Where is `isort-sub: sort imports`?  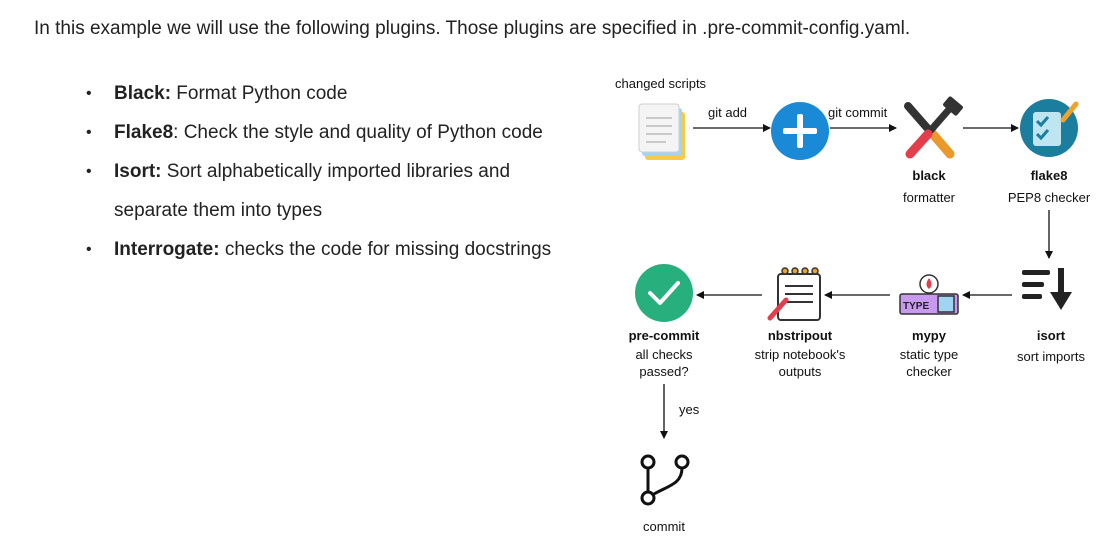 isort-sub: sort imports is located at coordinates (1051, 356).